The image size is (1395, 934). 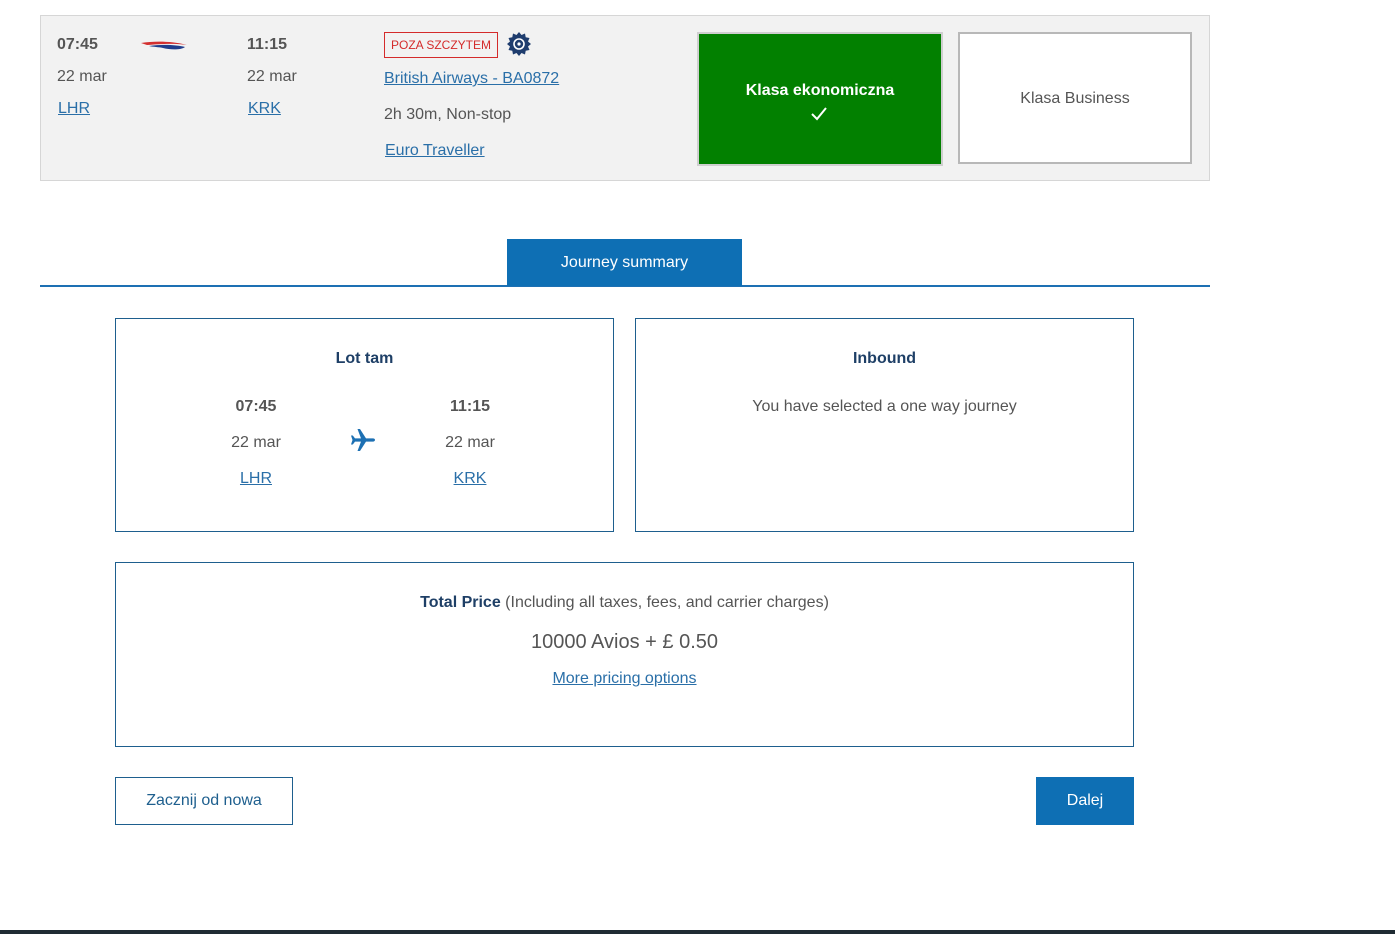 I want to click on cabin-economy-label: Klasa ekonomiczna, so click(x=820, y=90).